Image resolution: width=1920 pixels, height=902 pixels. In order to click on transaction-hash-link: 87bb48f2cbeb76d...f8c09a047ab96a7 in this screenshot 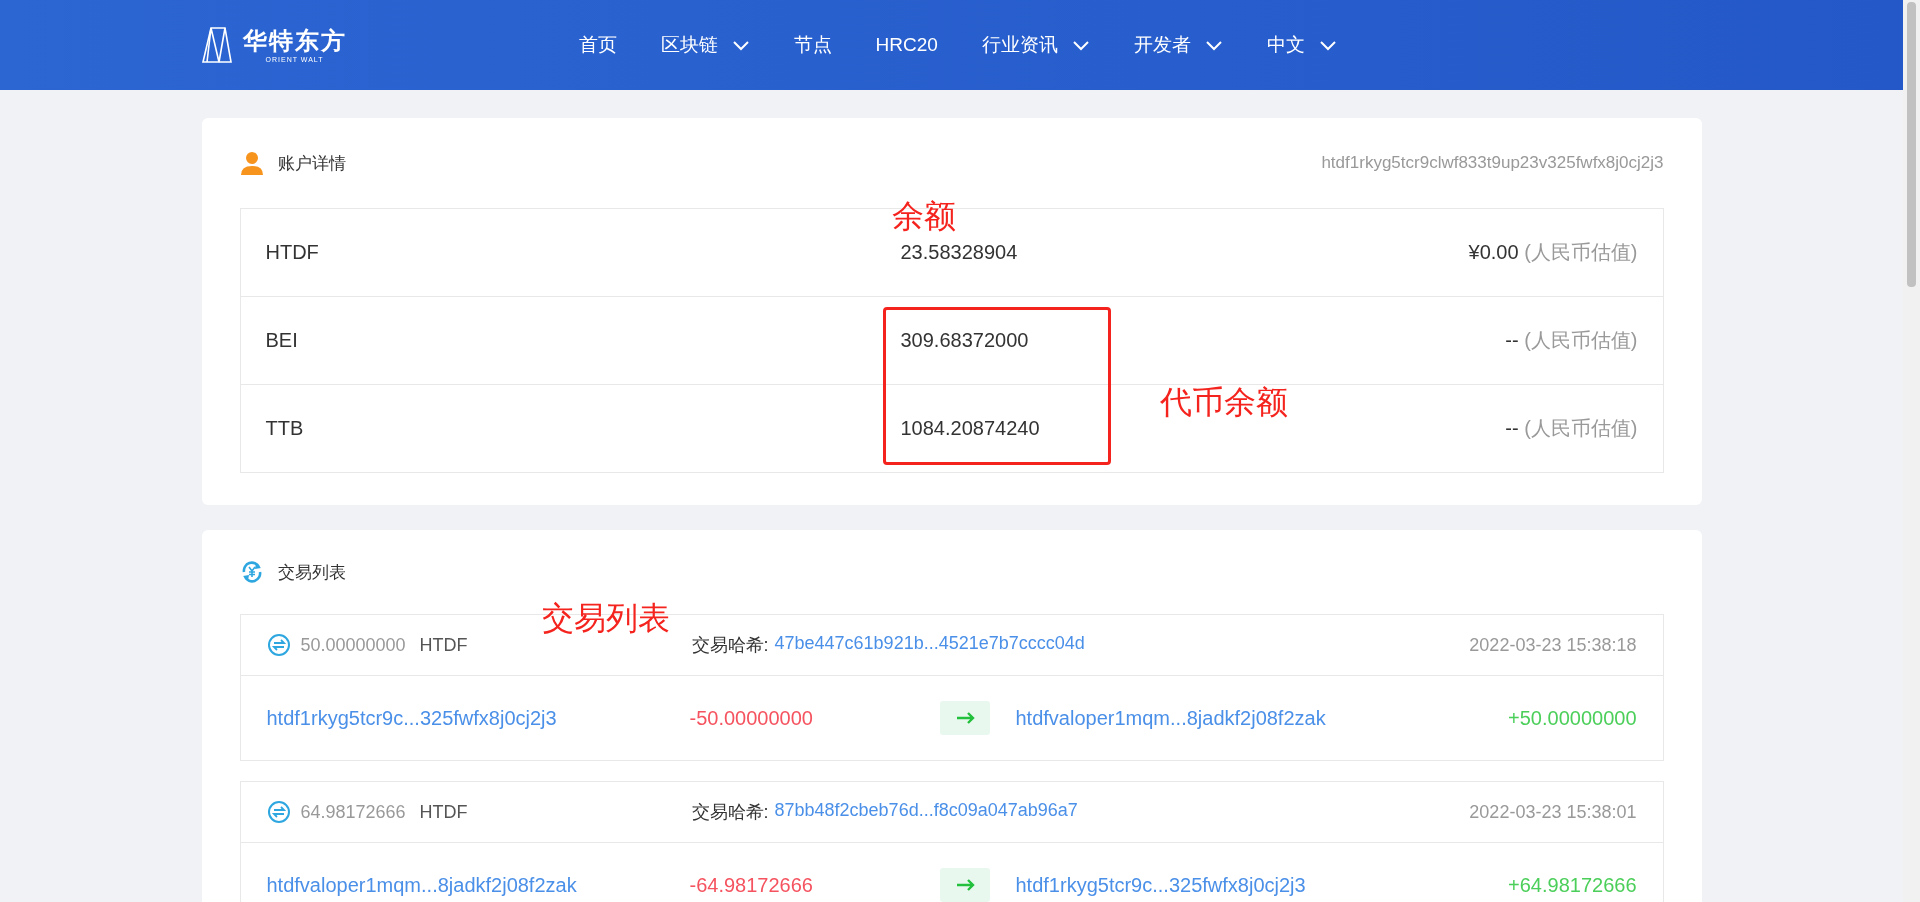, I will do `click(926, 812)`.